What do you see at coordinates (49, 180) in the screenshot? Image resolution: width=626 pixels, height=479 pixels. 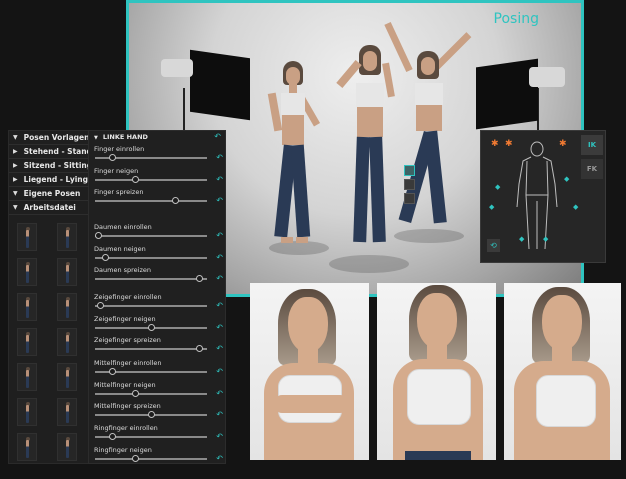 I see `pose-category-liegend: ▶ Liegend - Lying` at bounding box center [49, 180].